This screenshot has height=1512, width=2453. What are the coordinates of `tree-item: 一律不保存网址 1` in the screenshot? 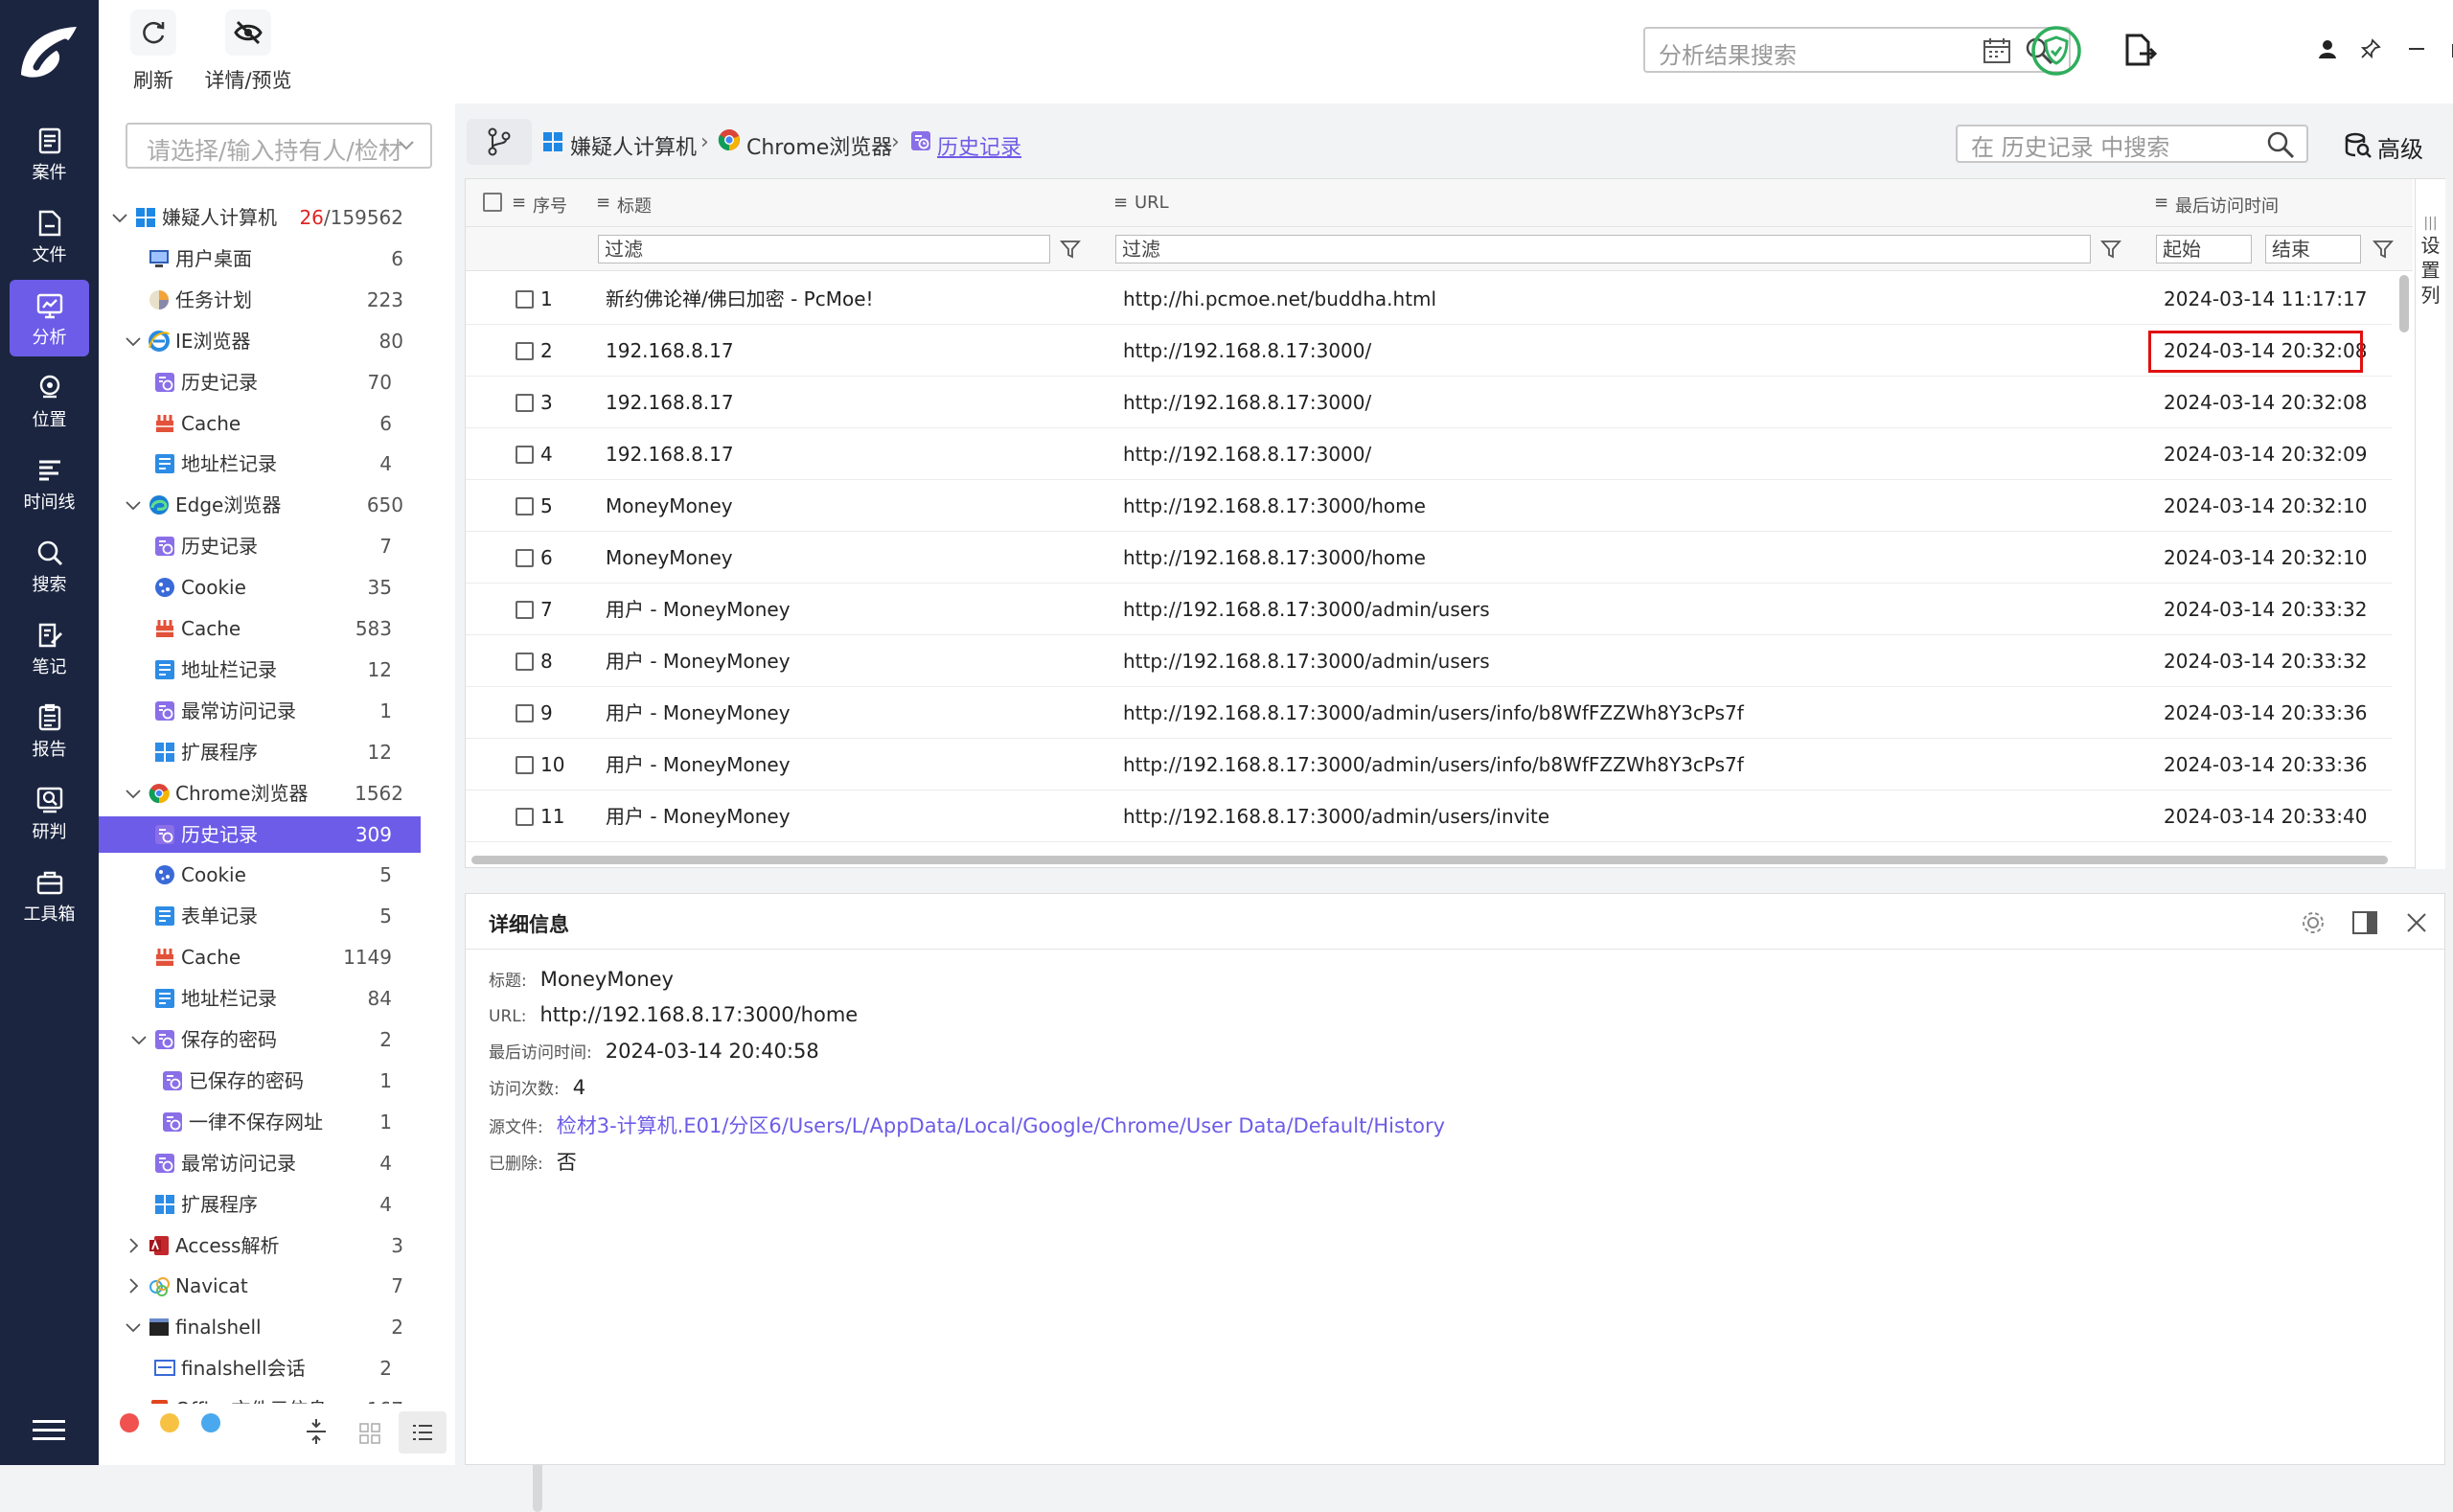 It's located at (260, 1122).